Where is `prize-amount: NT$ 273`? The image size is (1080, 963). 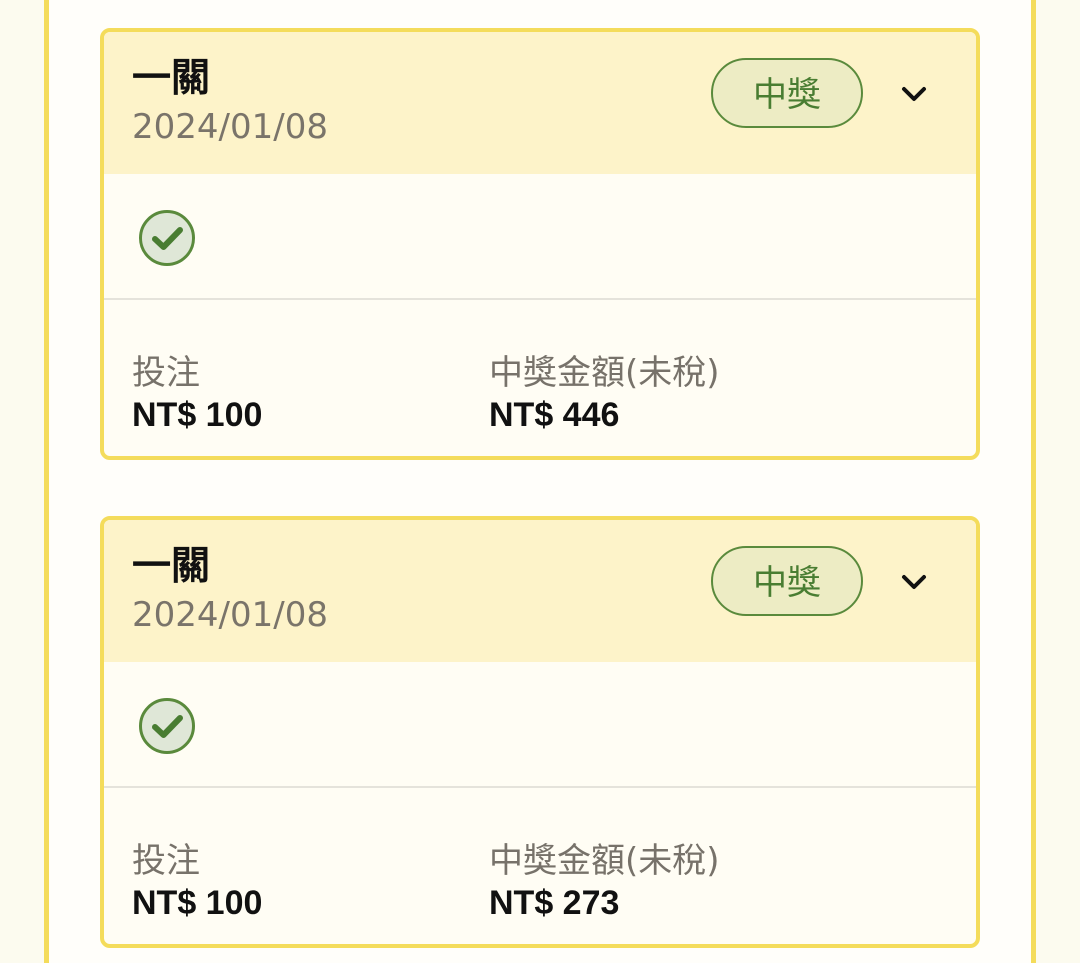
prize-amount: NT$ 273 is located at coordinates (554, 903).